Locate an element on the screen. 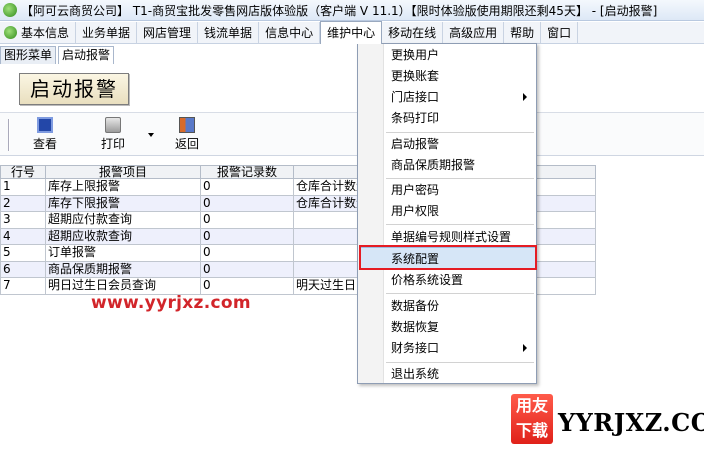  menu-item-user-permissions: 用户权限 is located at coordinates (415, 211).